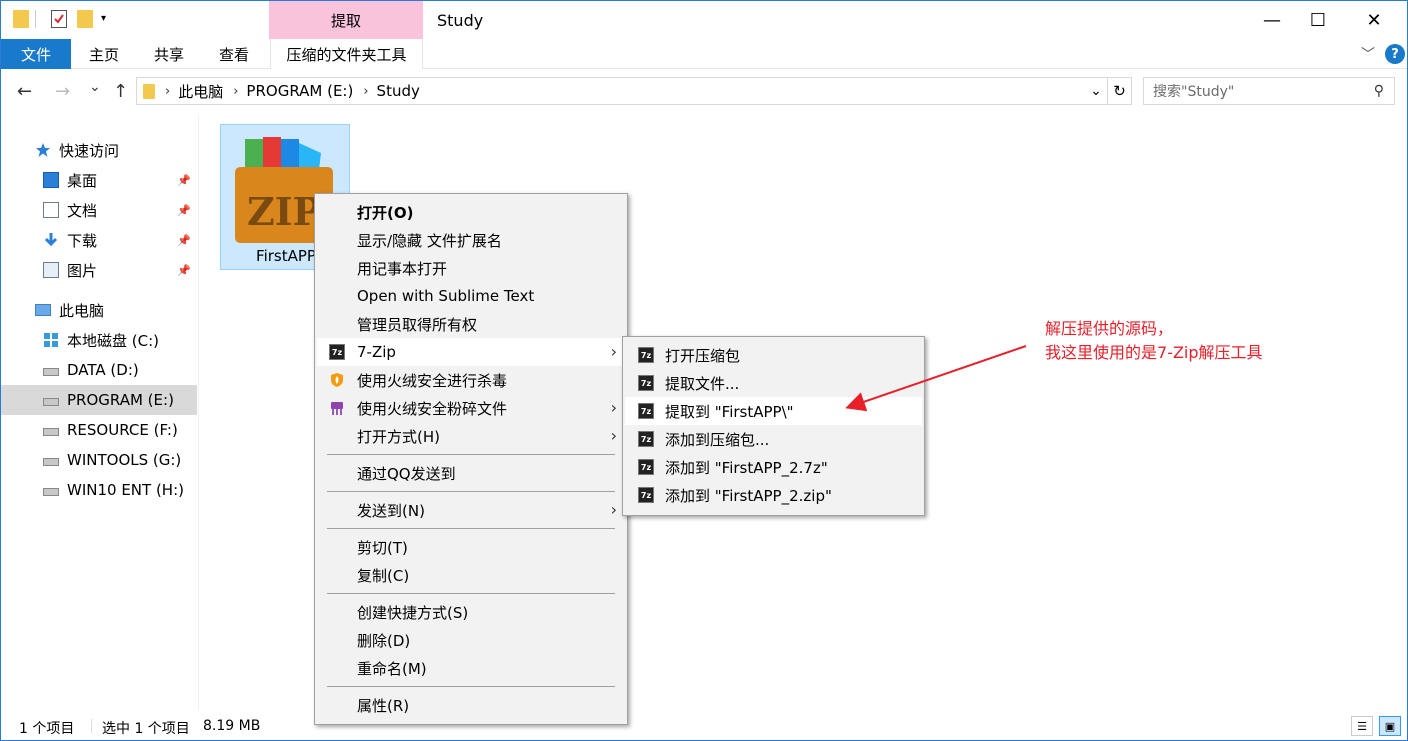 This screenshot has height=741, width=1408. What do you see at coordinates (99, 240) in the screenshot?
I see `sidebar-item-downloads: 下载 📌` at bounding box center [99, 240].